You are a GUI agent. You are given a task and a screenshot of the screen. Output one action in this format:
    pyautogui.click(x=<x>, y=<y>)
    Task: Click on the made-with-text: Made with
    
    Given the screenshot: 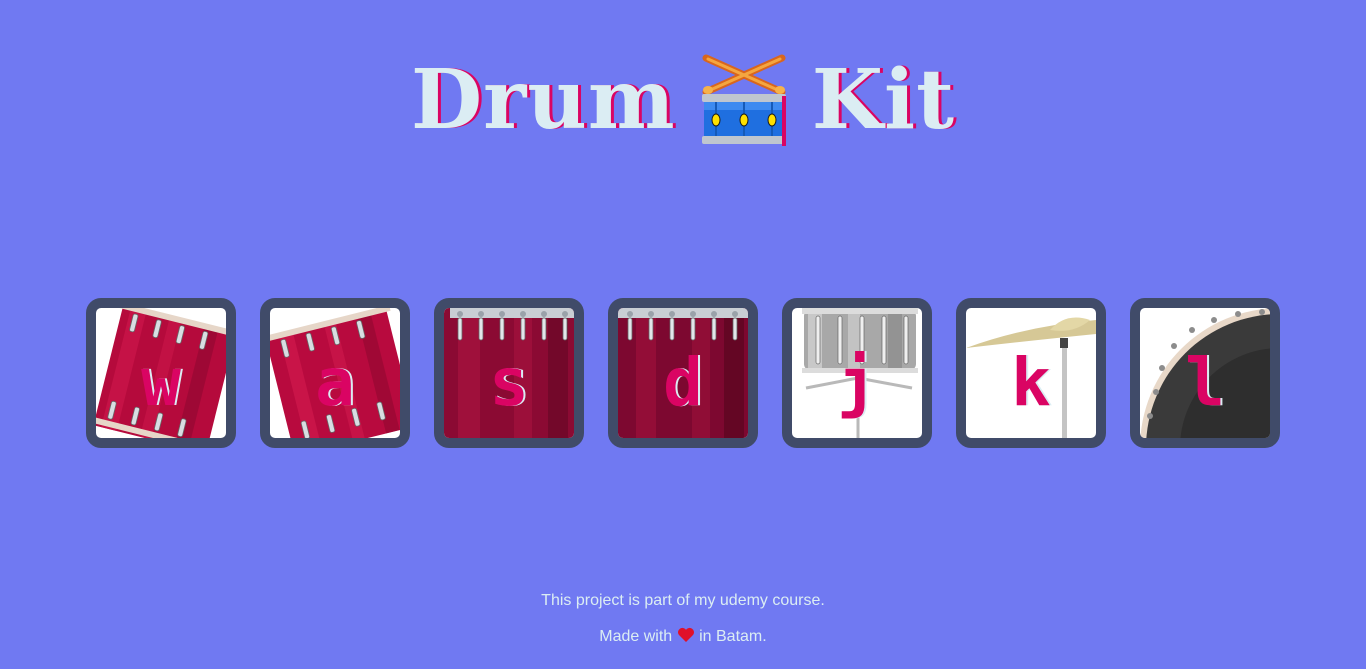 What is the action you would take?
    pyautogui.click(x=636, y=636)
    